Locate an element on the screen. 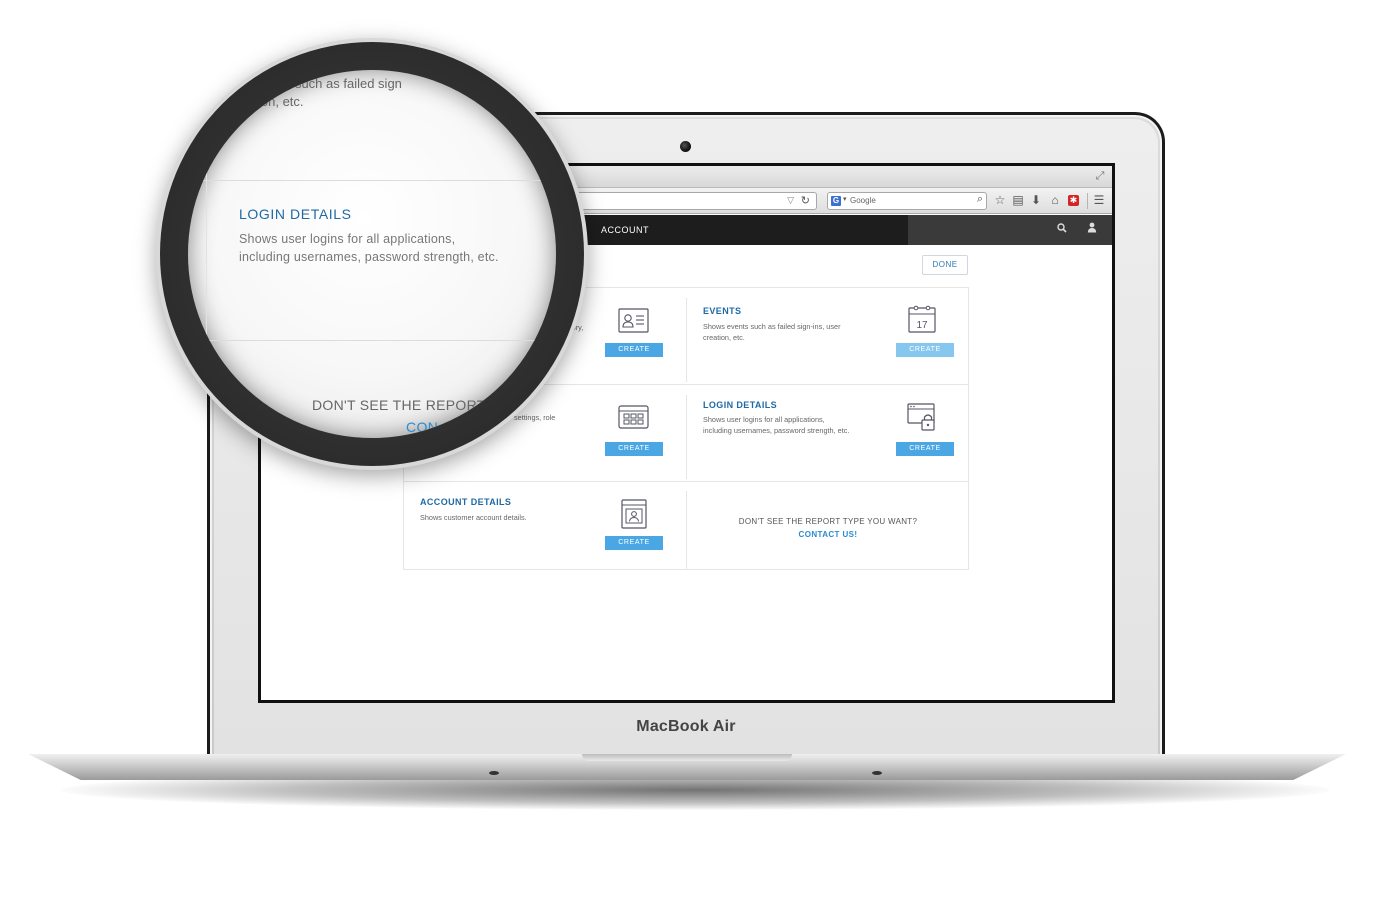 The width and height of the screenshot is (1392, 912). nav-item-account: ACCOUNT is located at coordinates (625, 230).